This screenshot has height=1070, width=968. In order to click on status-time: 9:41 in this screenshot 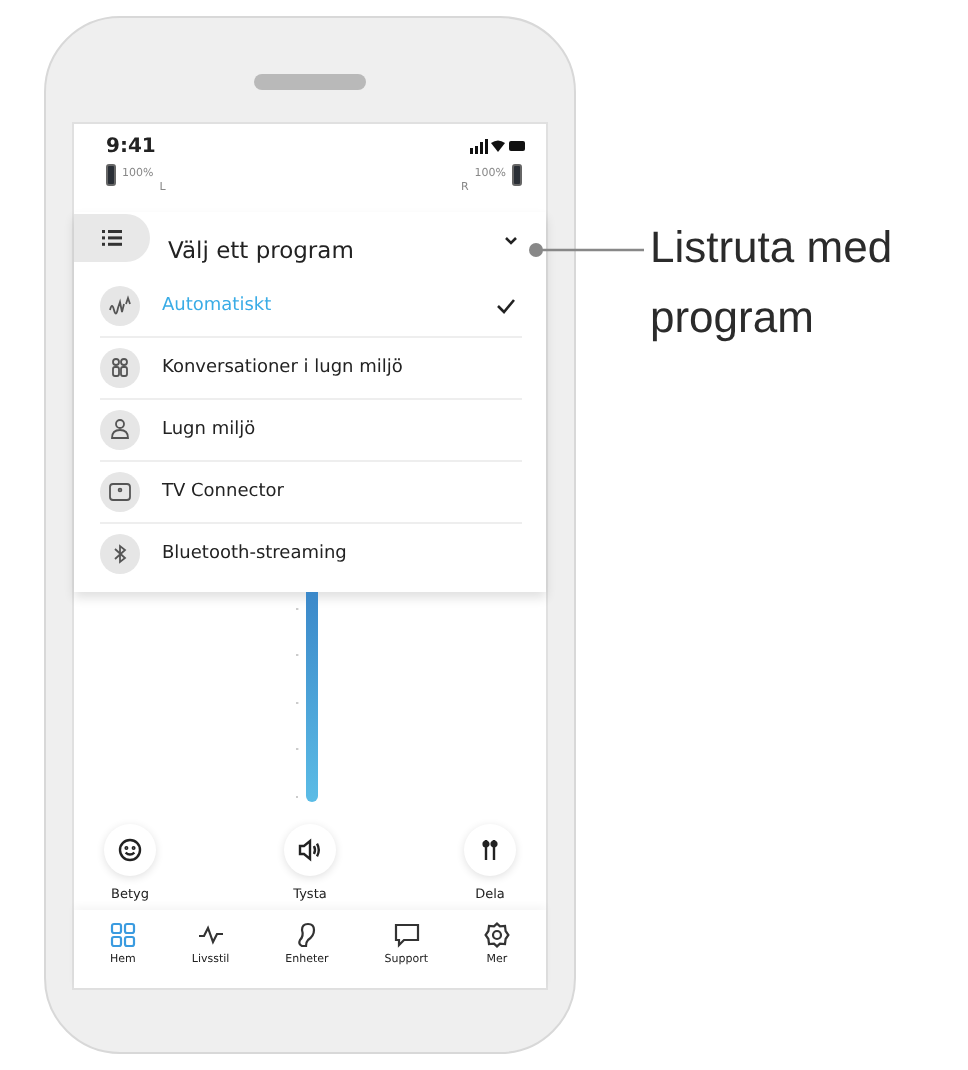, I will do `click(131, 146)`.